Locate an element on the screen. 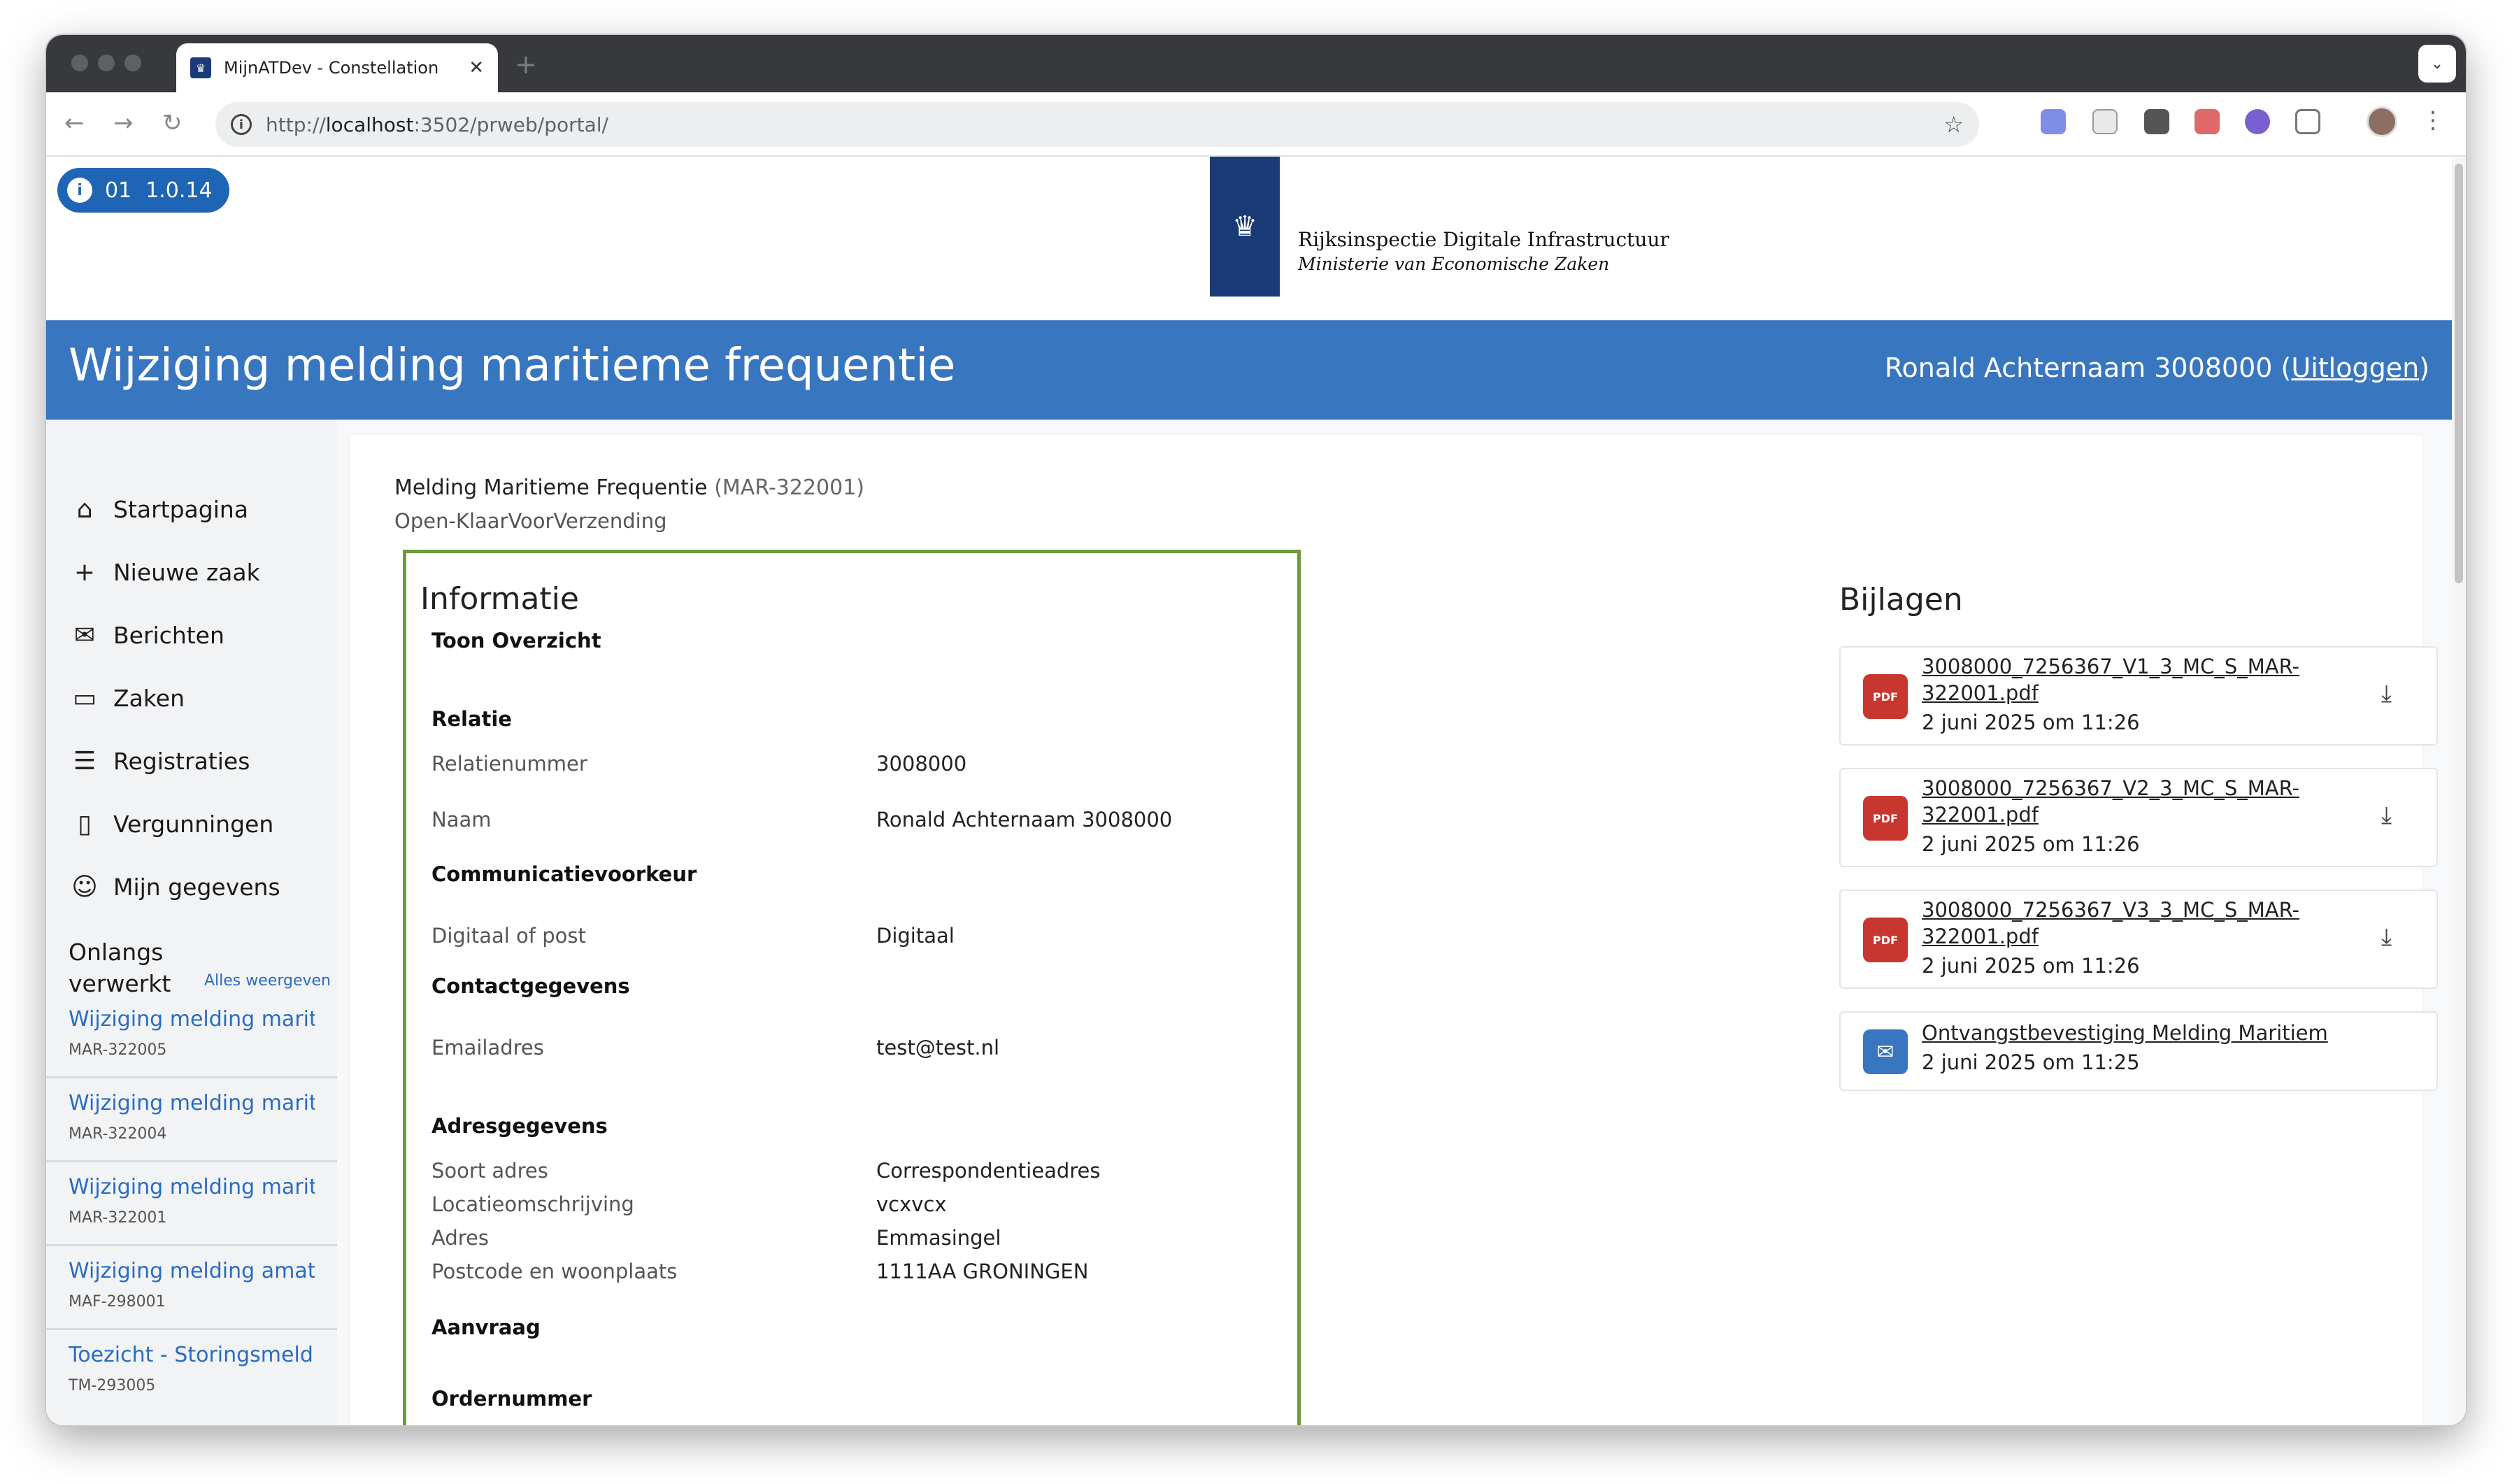 Image resolution: width=2512 pixels, height=1484 pixels. info-icon: i is located at coordinates (79, 191).